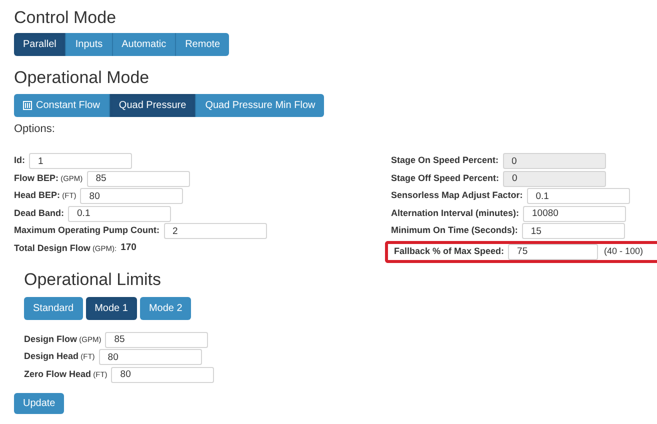 The width and height of the screenshot is (657, 424). I want to click on mode-button: Quad Pressure Min Flow, so click(259, 105).